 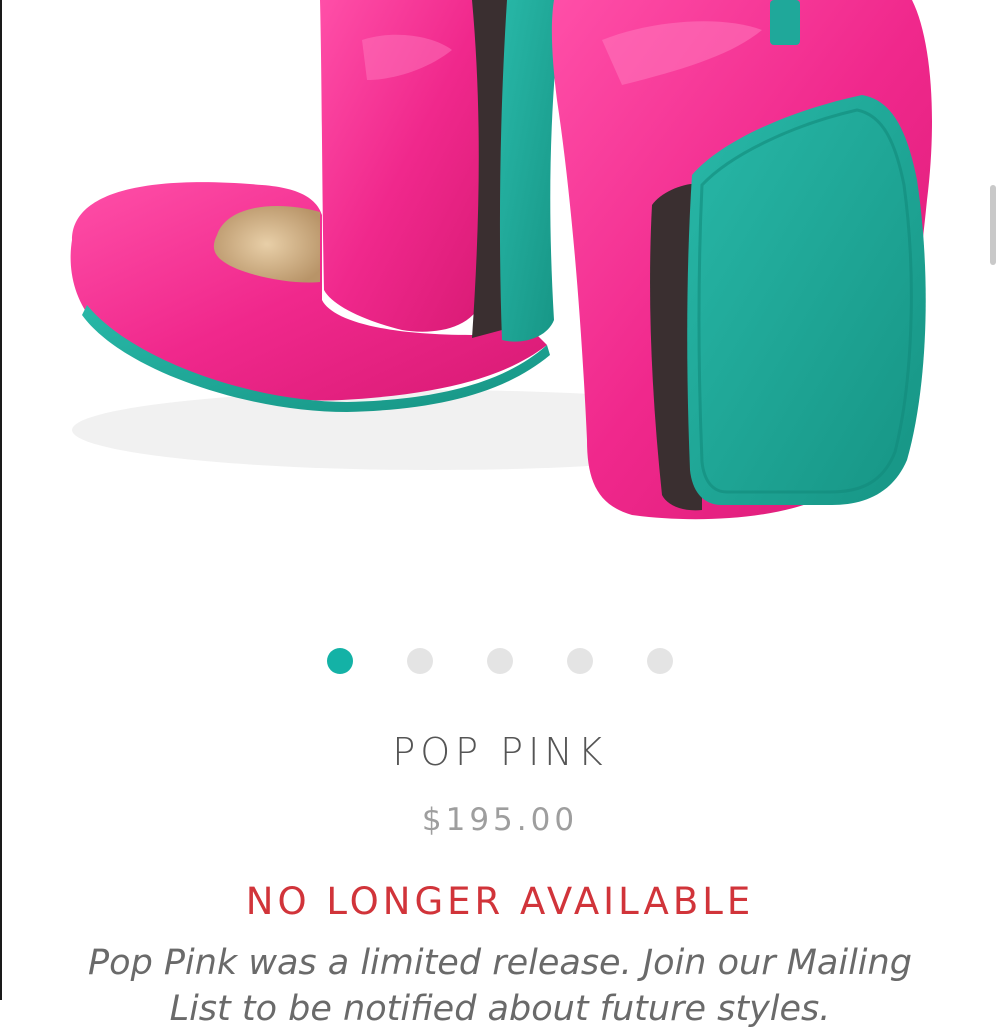 I want to click on product-price: $195.00, so click(x=500, y=820).